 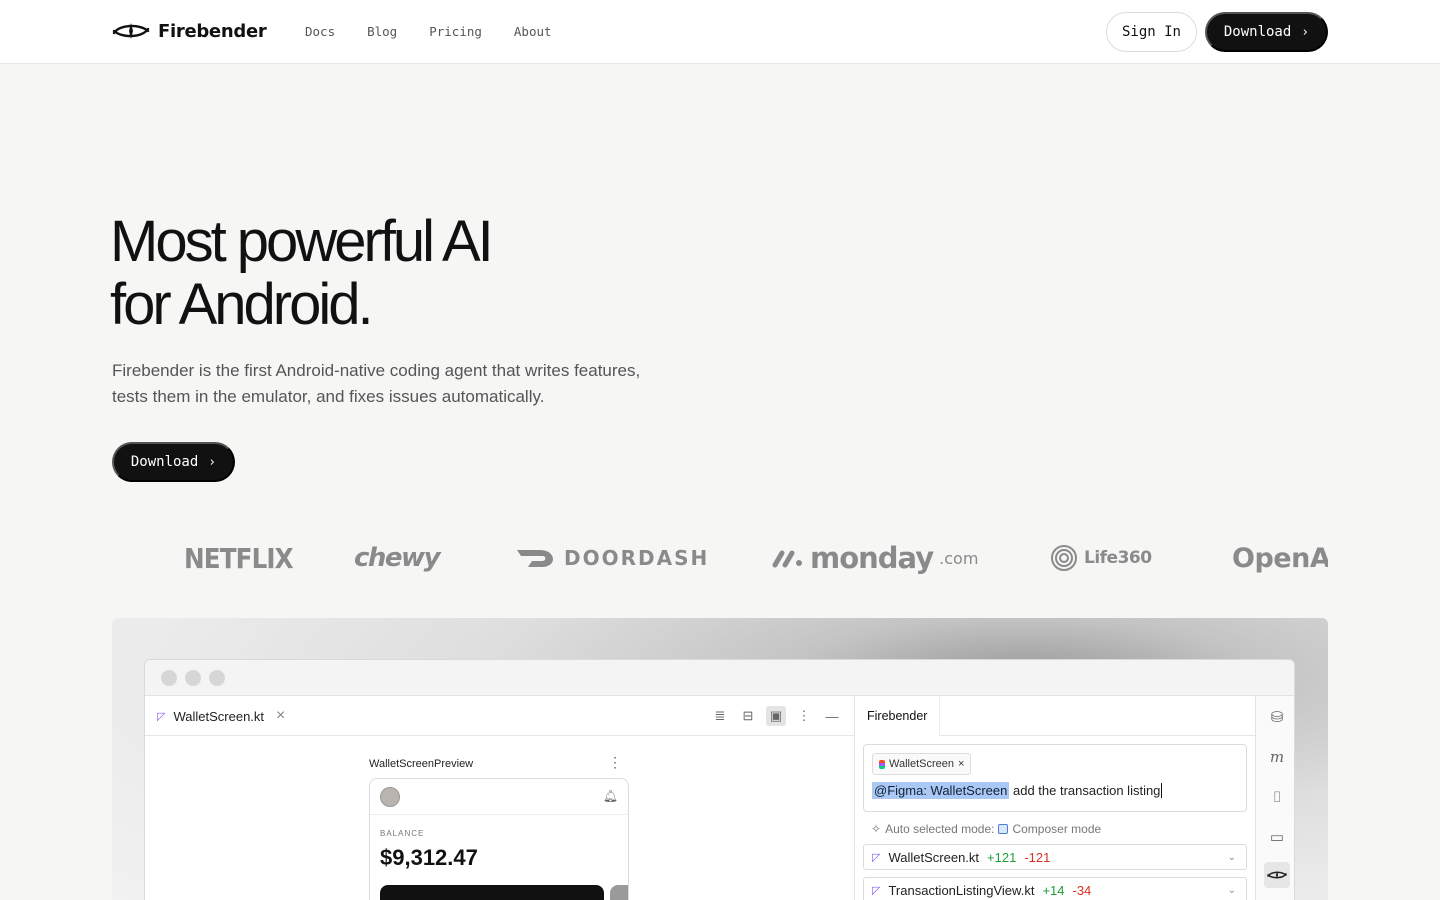 What do you see at coordinates (397, 558) in the screenshot?
I see `chewy-logo: chewy` at bounding box center [397, 558].